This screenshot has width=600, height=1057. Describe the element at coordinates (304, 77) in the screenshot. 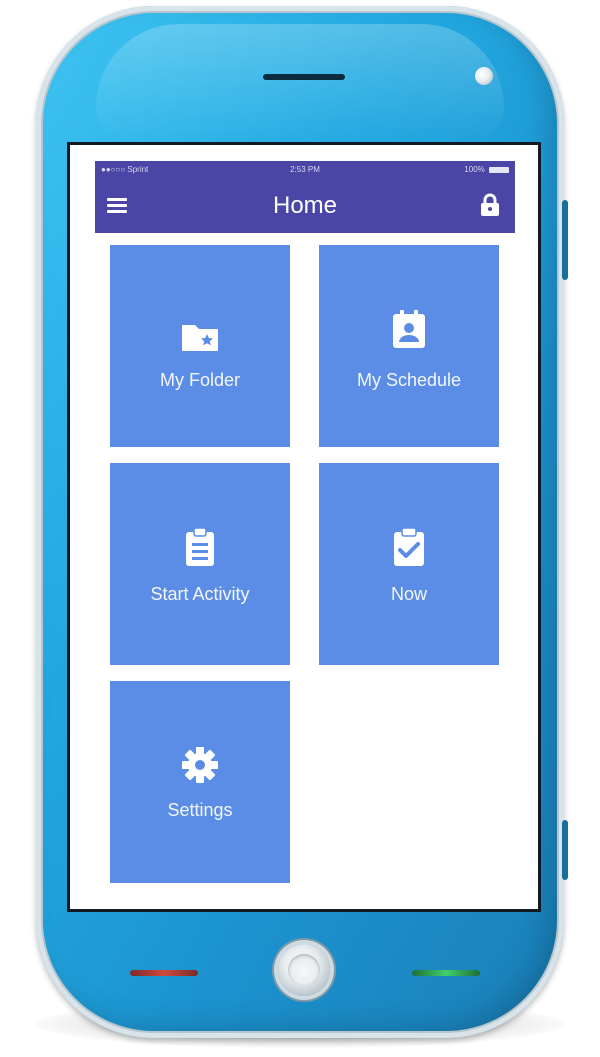

I see `earpiece-speaker` at that location.